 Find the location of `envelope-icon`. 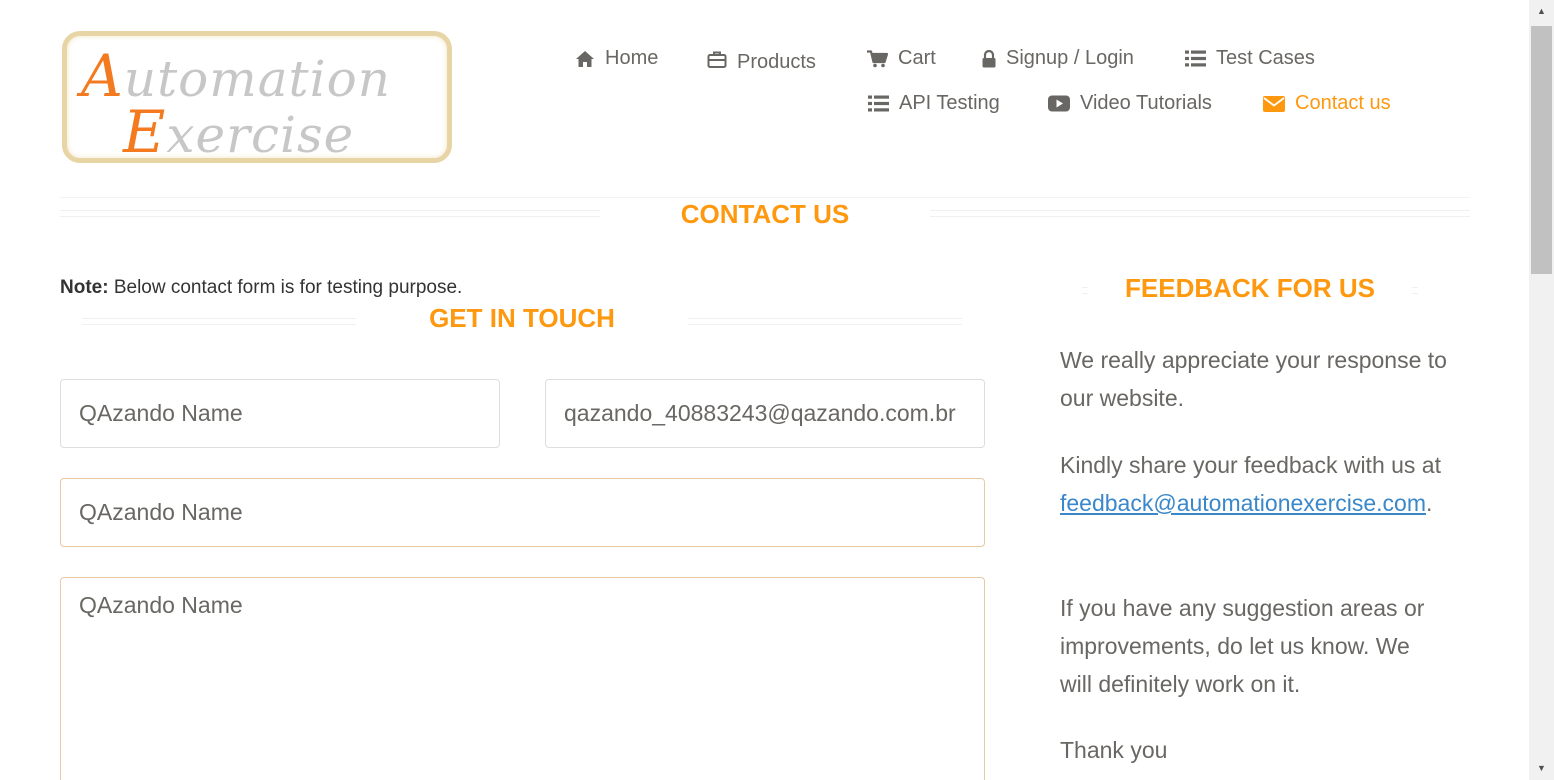

envelope-icon is located at coordinates (1274, 103).